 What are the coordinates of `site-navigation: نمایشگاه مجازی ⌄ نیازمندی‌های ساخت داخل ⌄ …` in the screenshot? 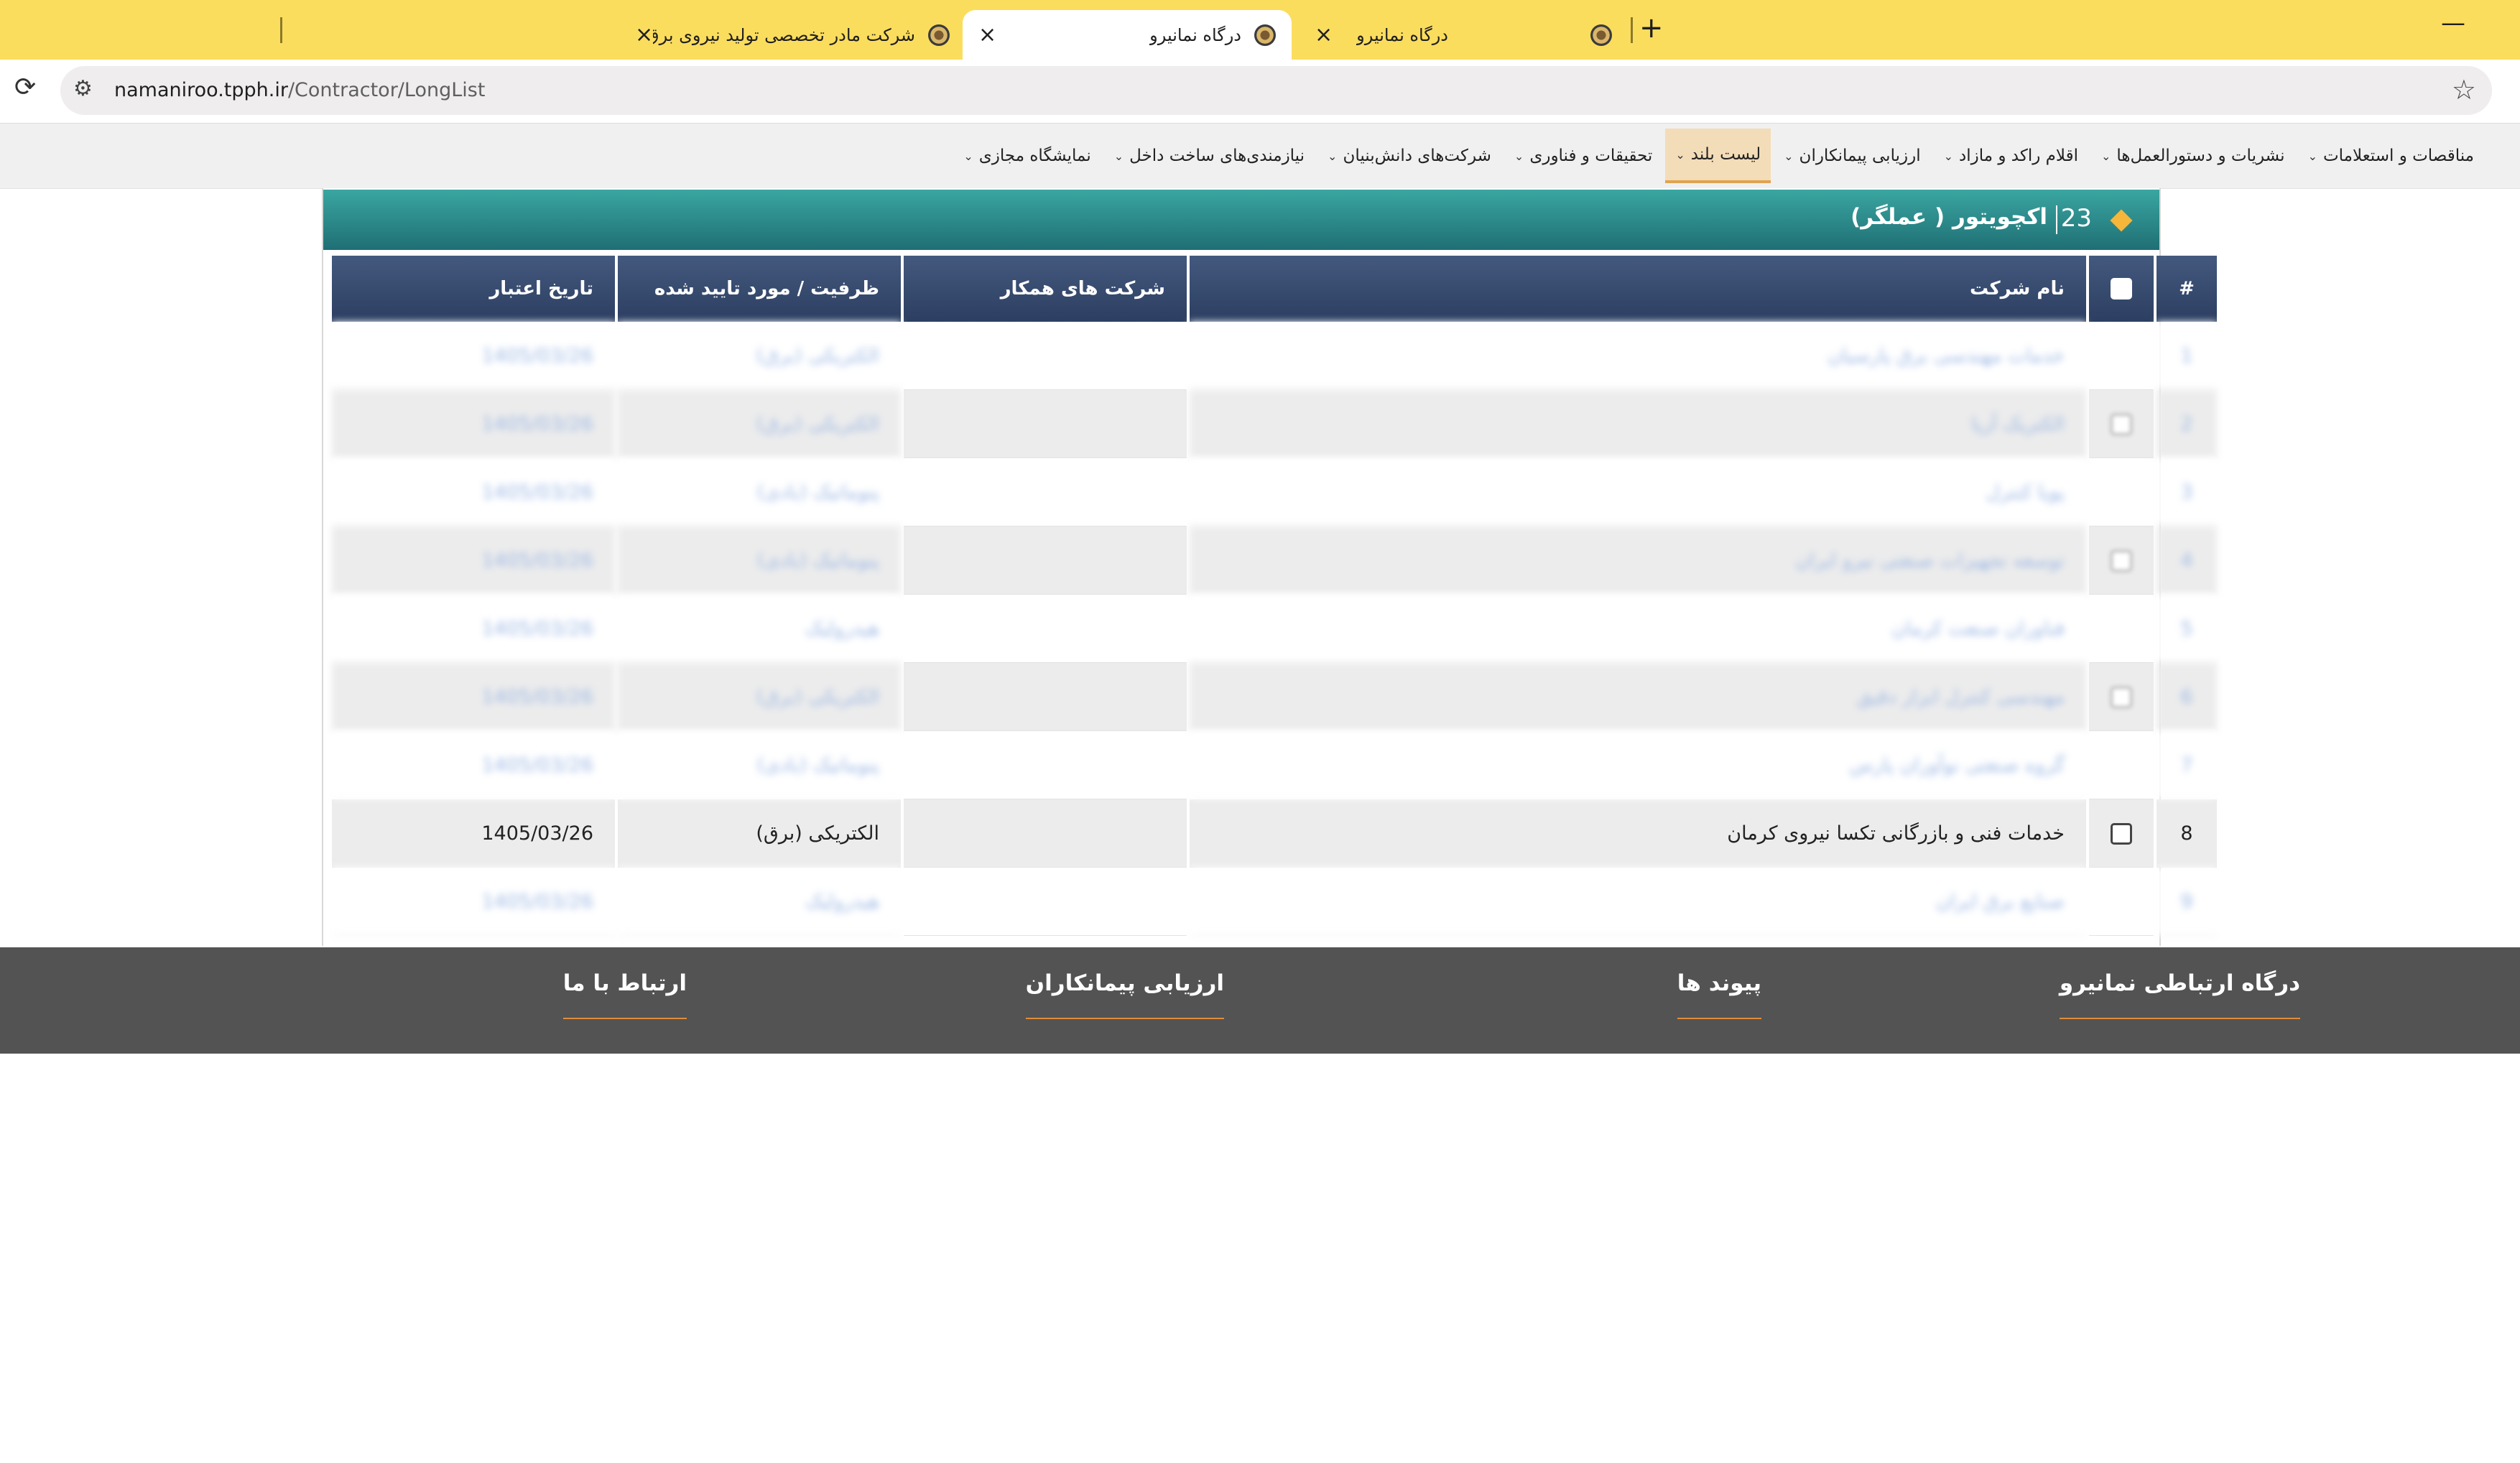 It's located at (1260, 156).